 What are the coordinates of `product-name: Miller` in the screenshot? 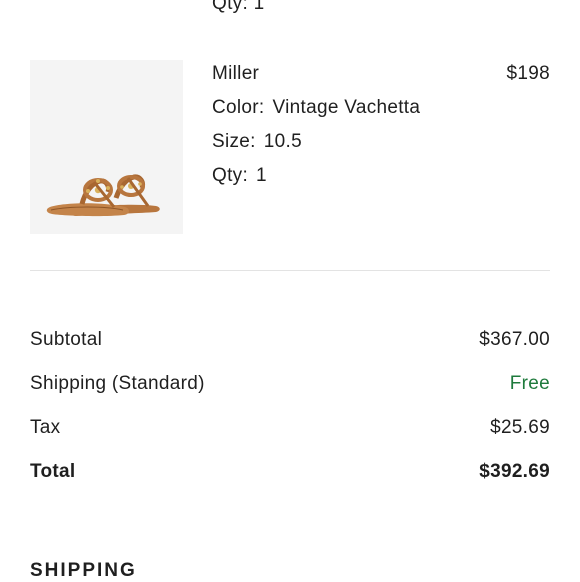 It's located at (316, 74).